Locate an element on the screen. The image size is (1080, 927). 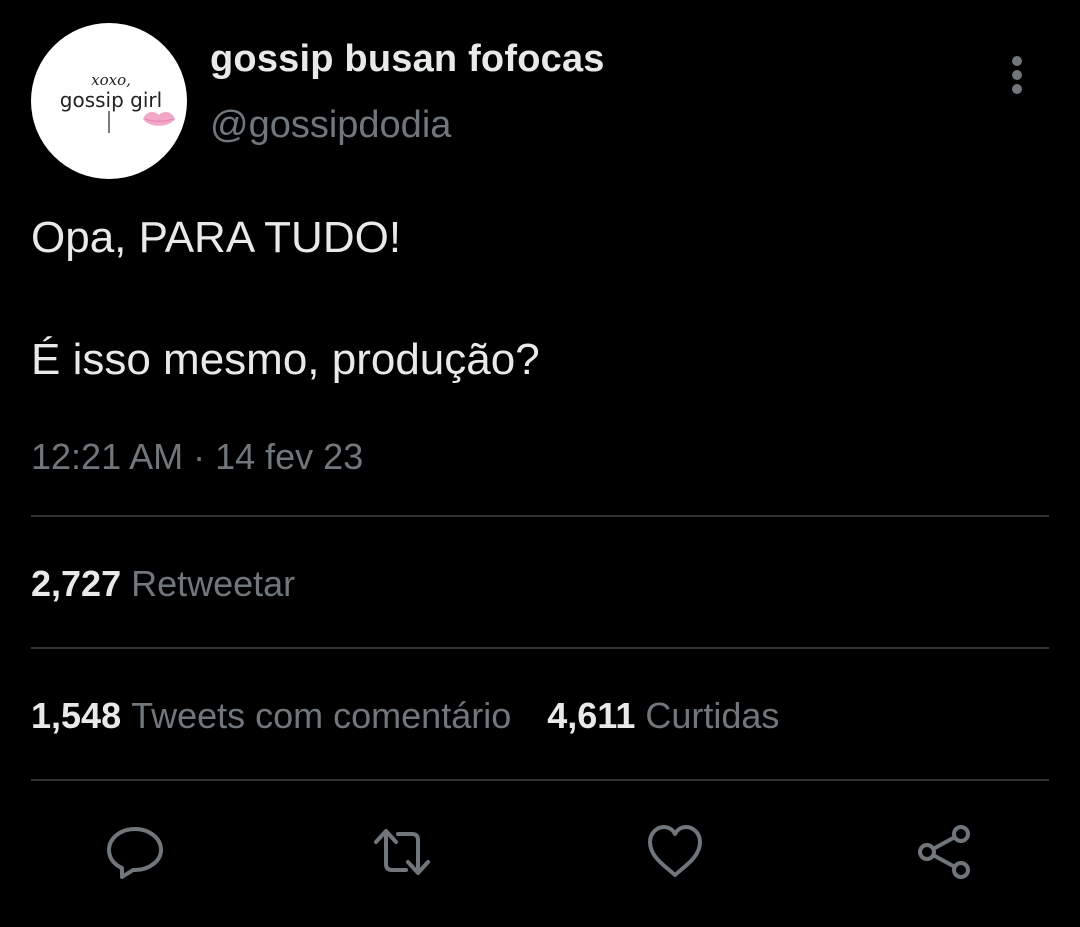
retweets-label: Retweetar is located at coordinates (213, 583).